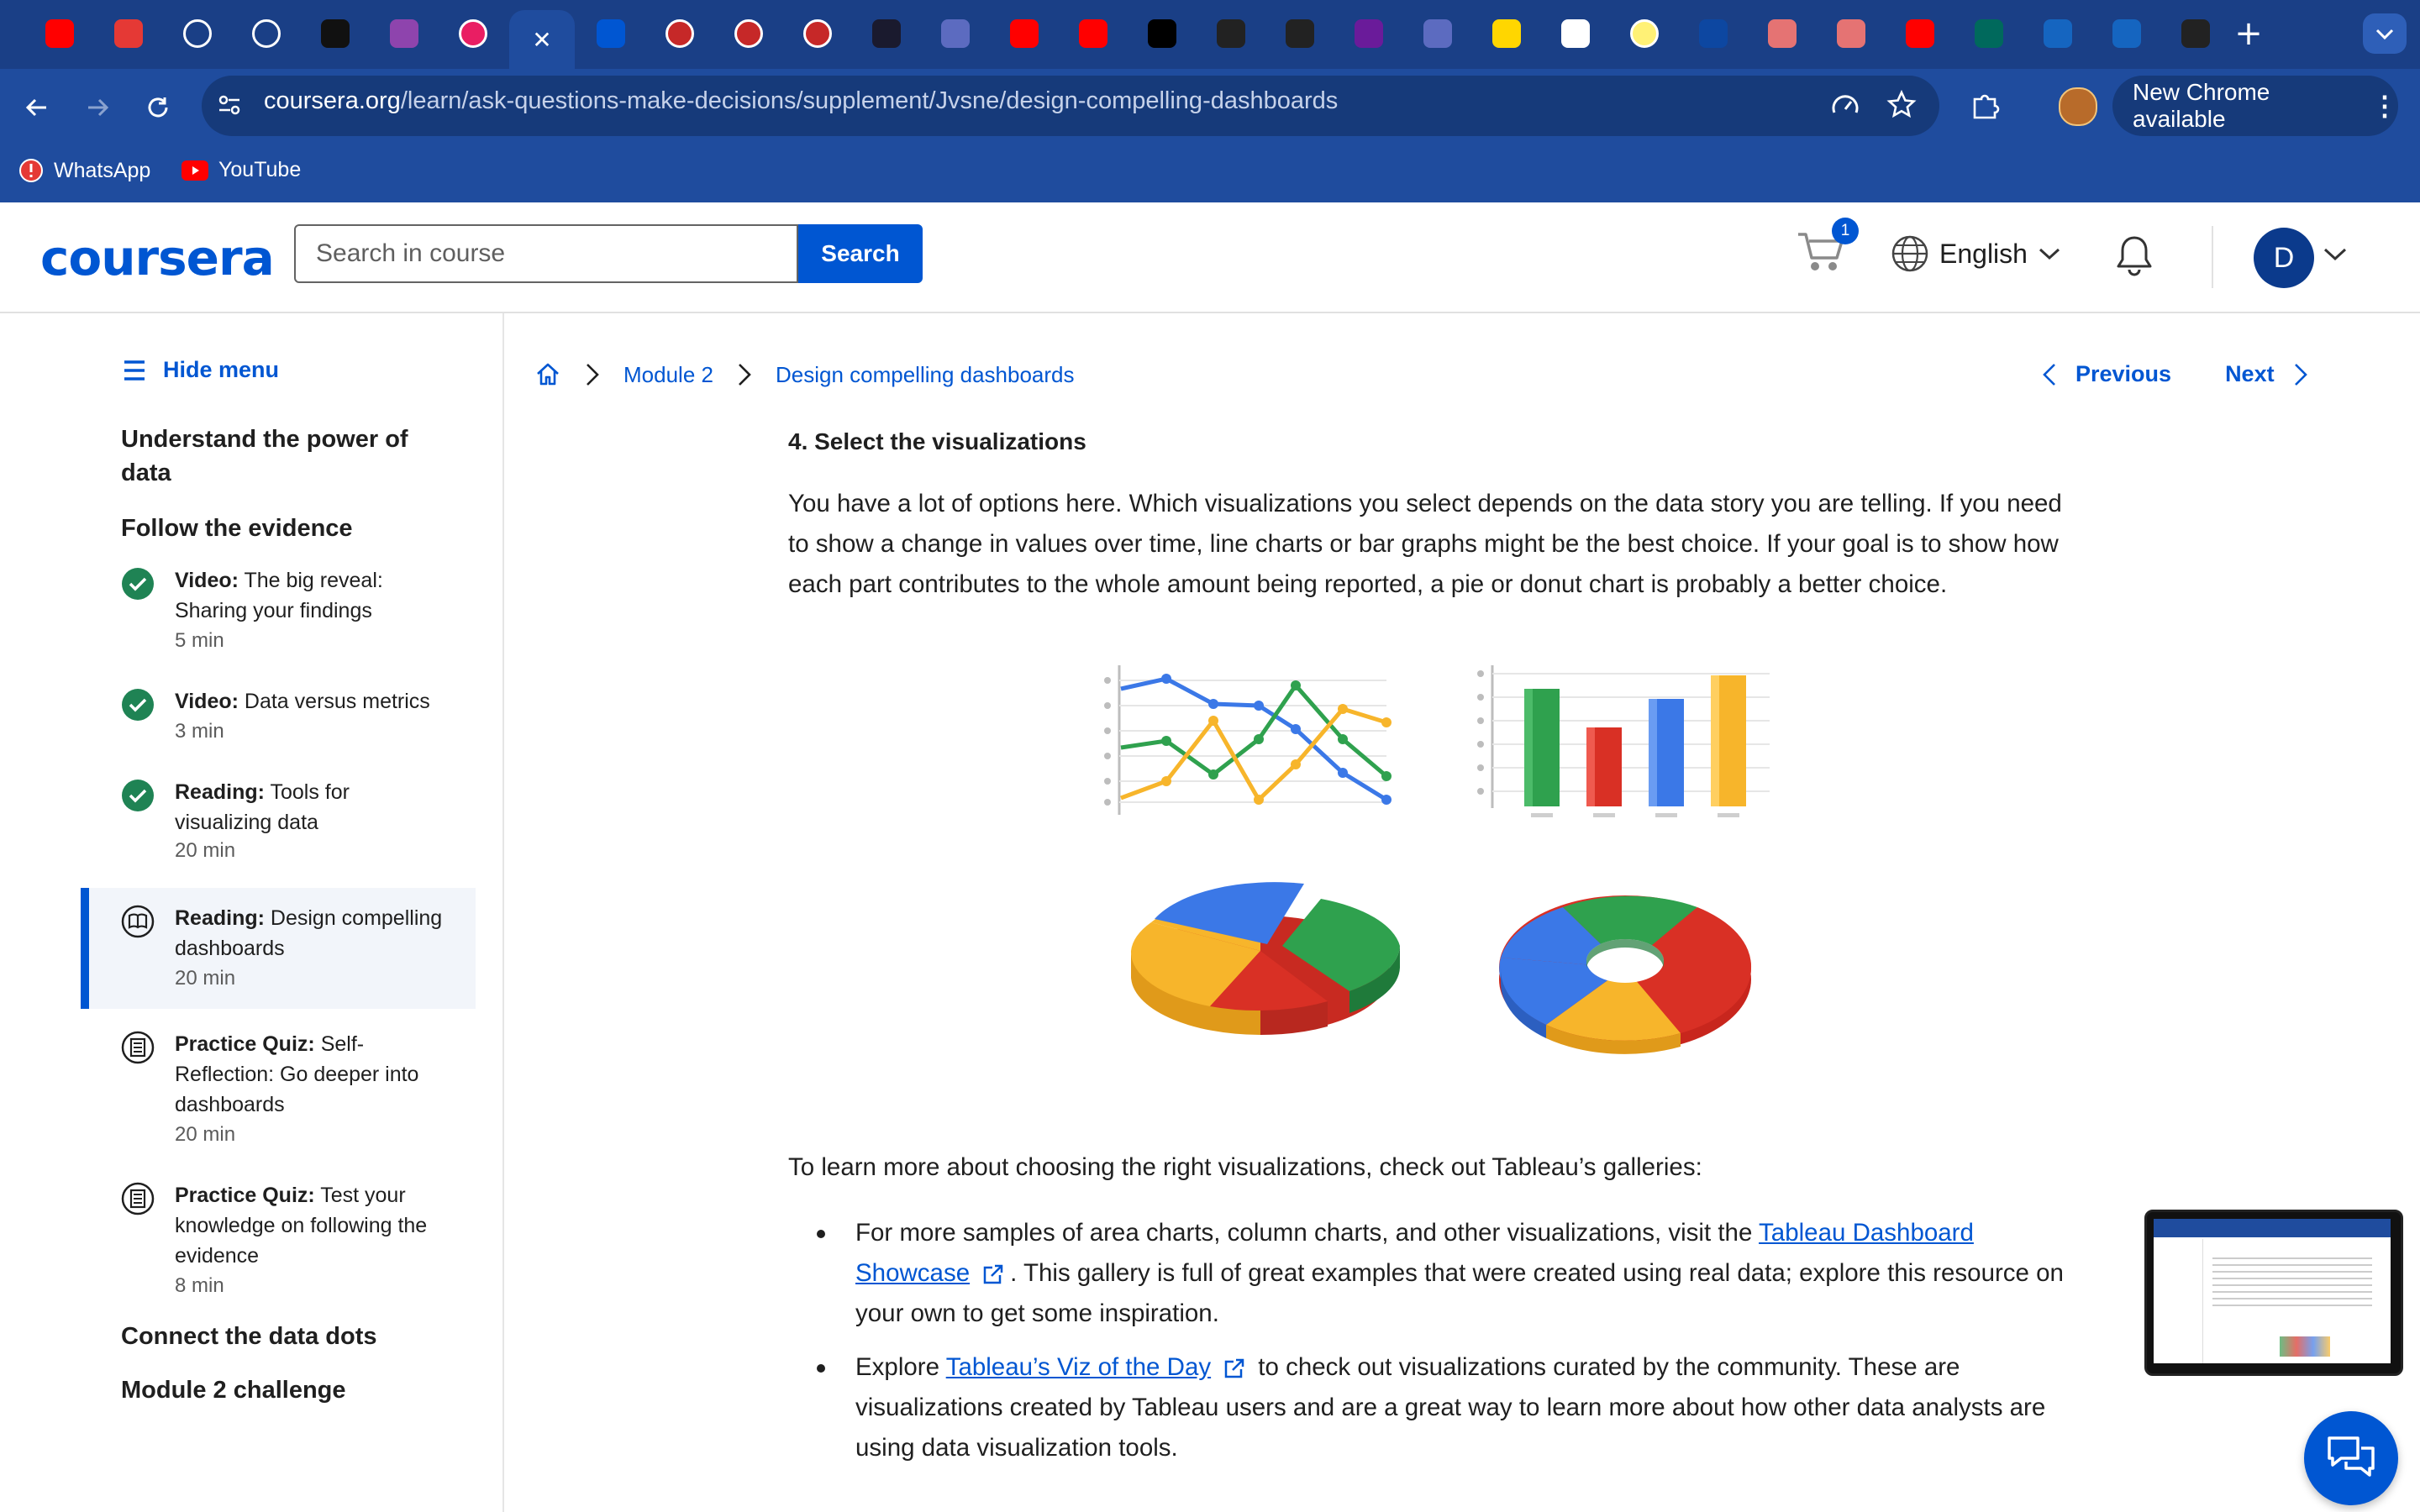 The width and height of the screenshot is (2420, 1512). What do you see at coordinates (1976, 253) in the screenshot?
I see `language-selector: English` at bounding box center [1976, 253].